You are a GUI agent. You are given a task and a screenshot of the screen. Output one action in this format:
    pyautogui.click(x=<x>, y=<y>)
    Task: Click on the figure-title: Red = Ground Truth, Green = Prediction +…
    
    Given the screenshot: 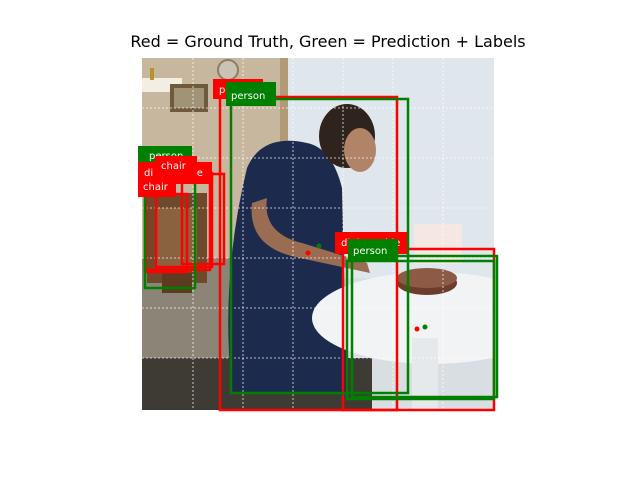 What is the action you would take?
    pyautogui.click(x=328, y=41)
    